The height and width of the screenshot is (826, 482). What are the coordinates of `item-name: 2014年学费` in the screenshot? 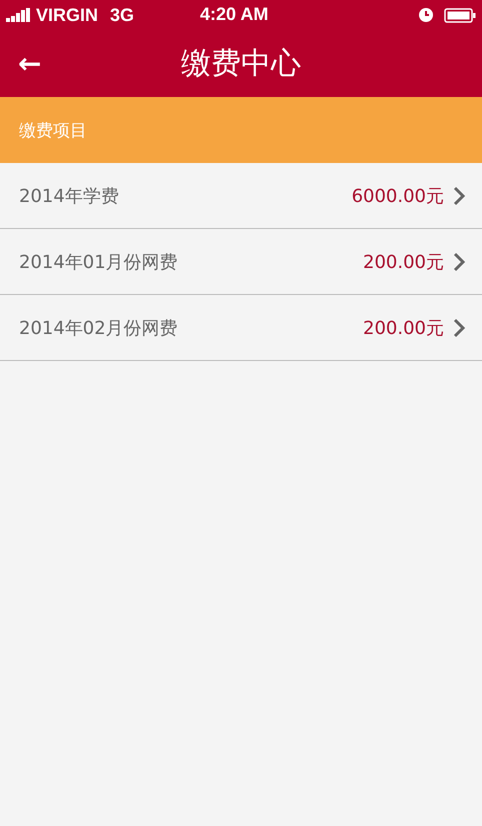 It's located at (69, 196).